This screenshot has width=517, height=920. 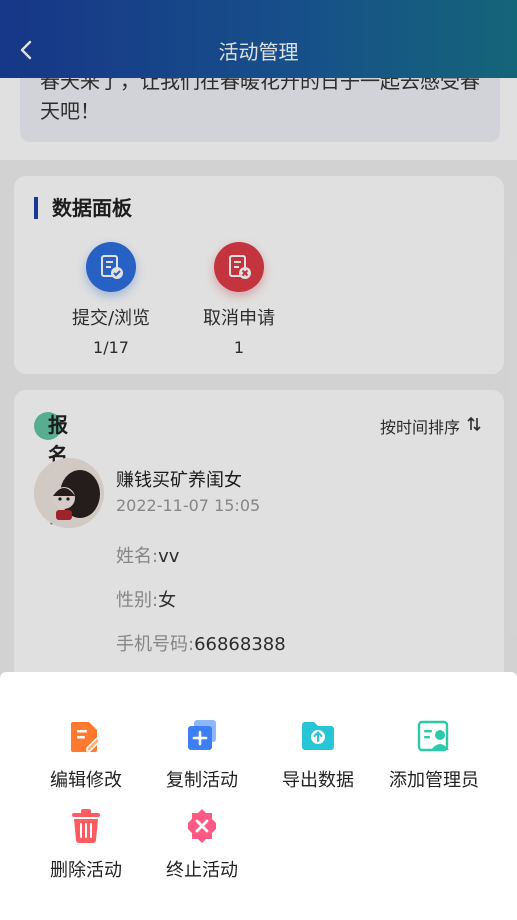 What do you see at coordinates (86, 870) in the screenshot?
I see `action-label: 删除活动` at bounding box center [86, 870].